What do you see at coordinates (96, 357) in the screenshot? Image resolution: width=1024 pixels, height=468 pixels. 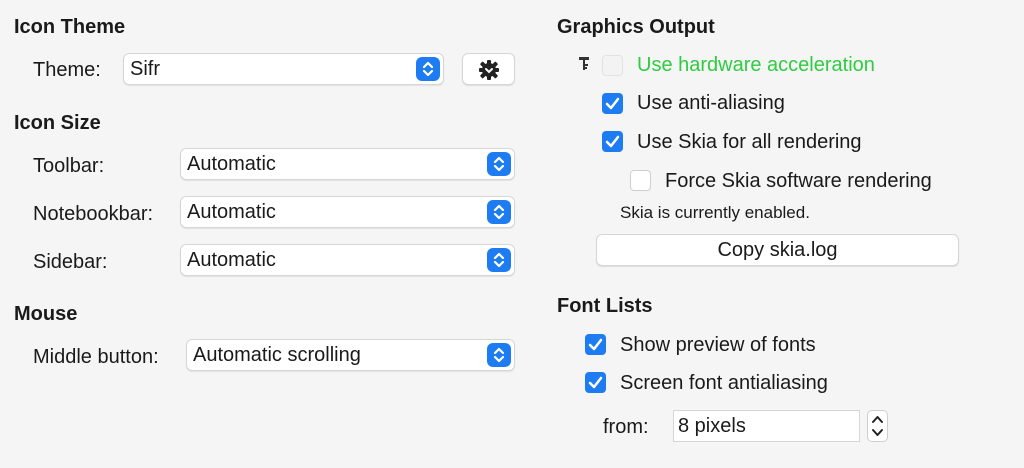 I see `middle-button-label: Middle button:` at bounding box center [96, 357].